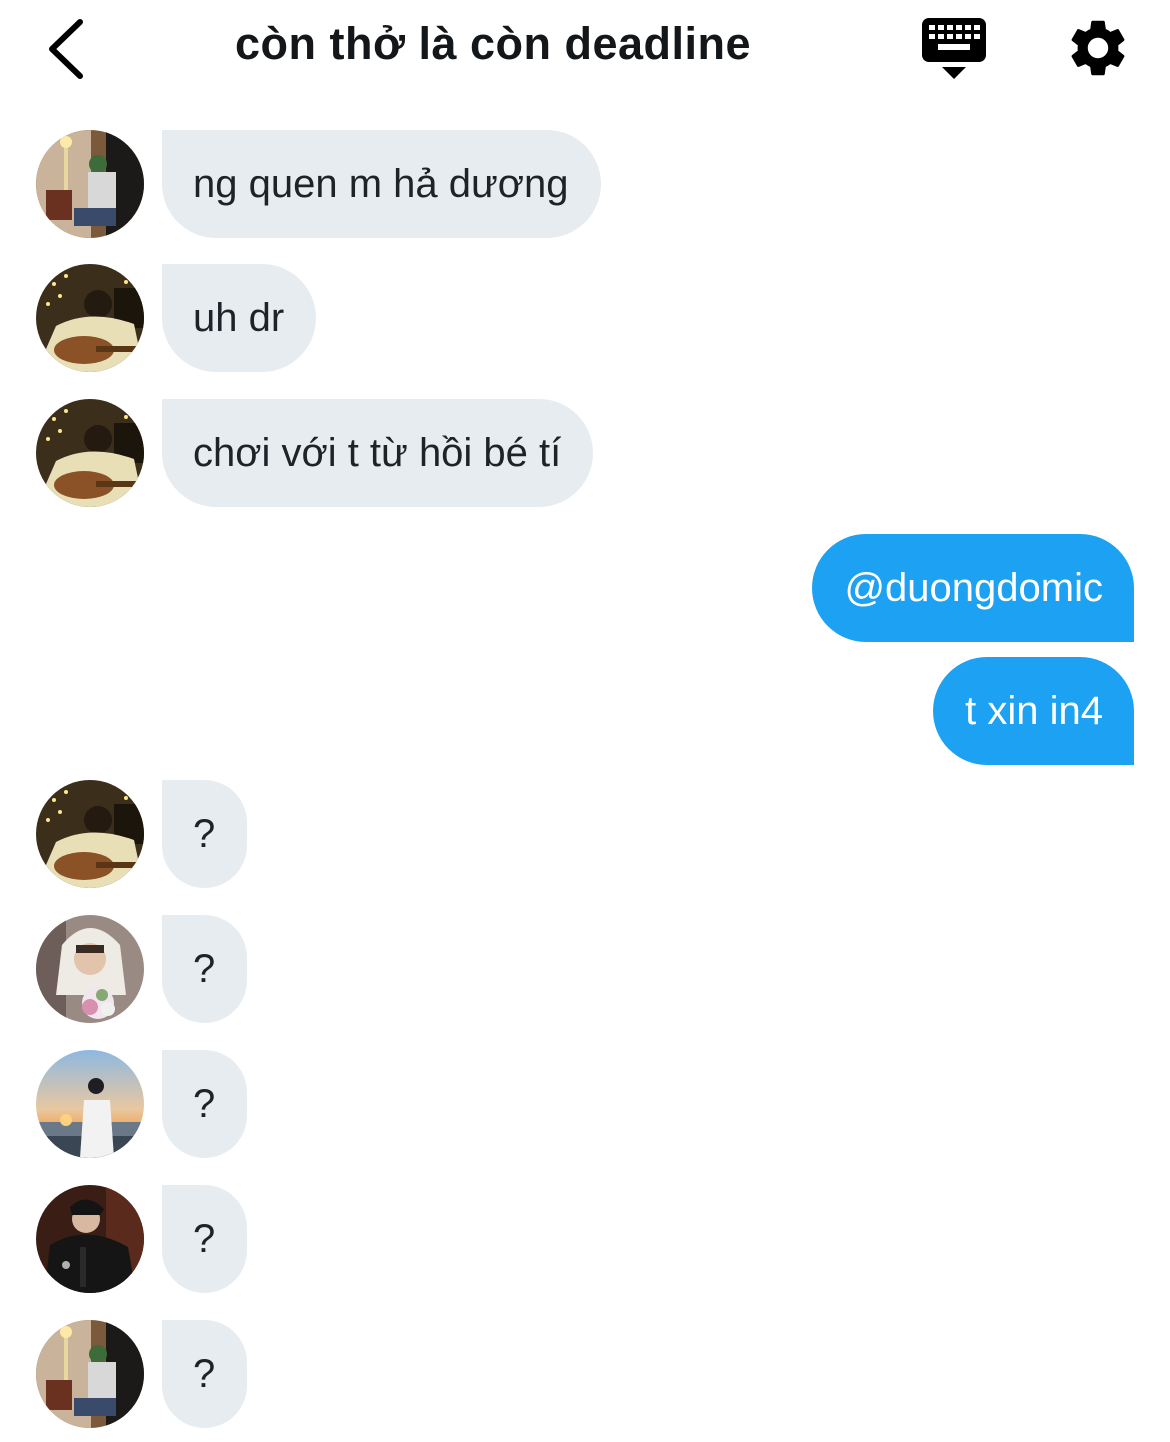  I want to click on avatar-hoodie-flowers, so click(90, 969).